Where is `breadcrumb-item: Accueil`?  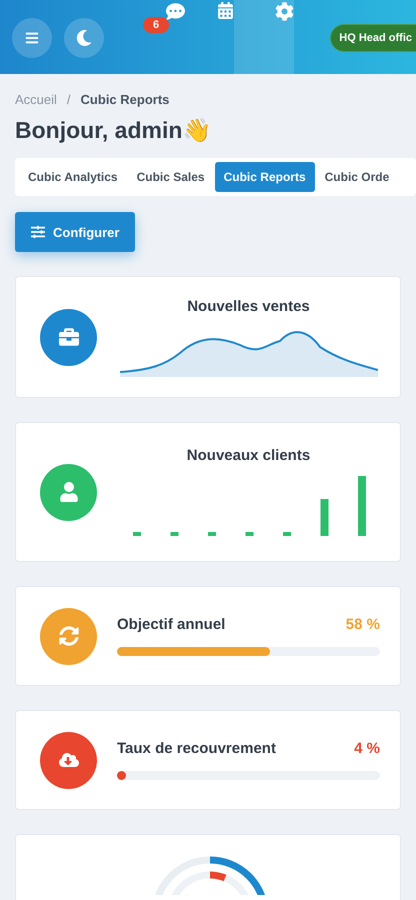
breadcrumb-item: Accueil is located at coordinates (36, 99).